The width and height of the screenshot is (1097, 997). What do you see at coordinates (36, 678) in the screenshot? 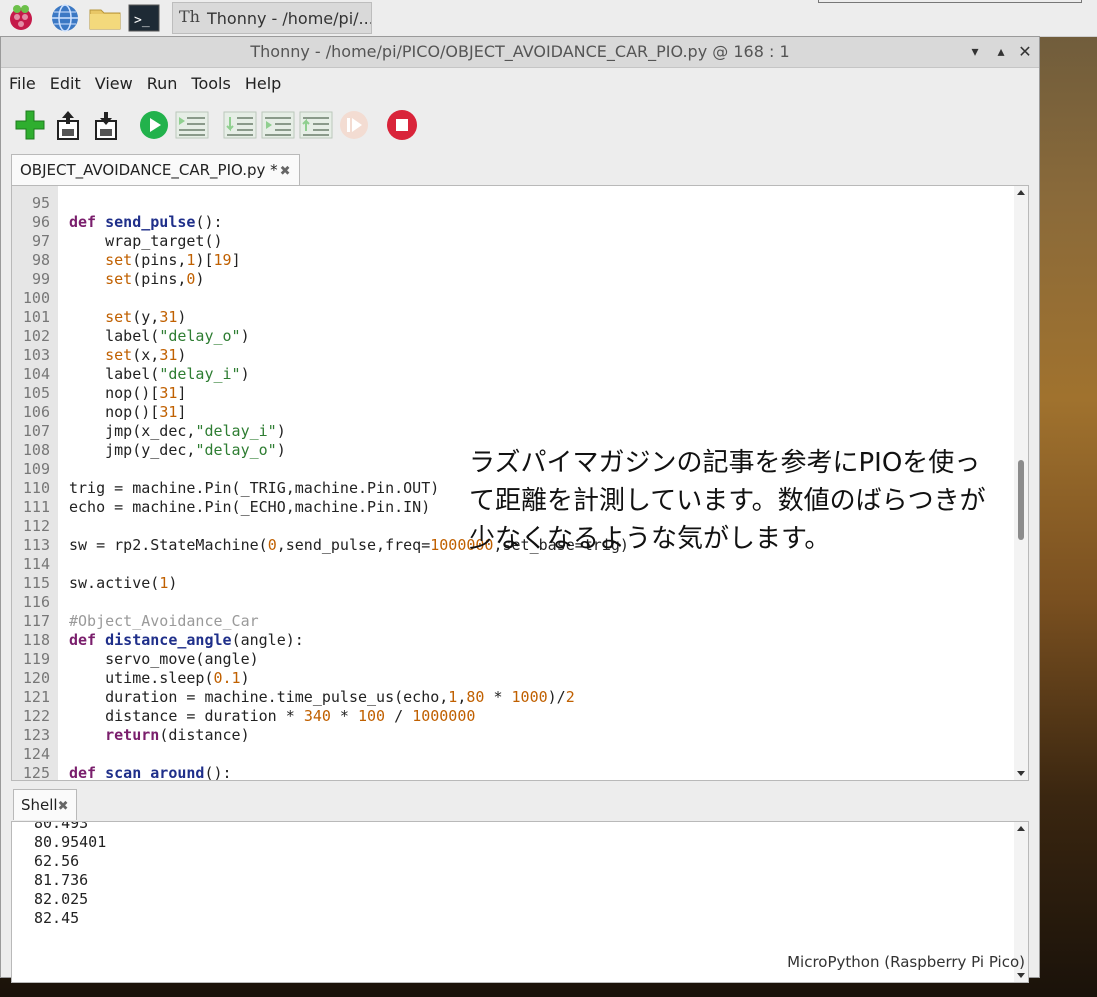
I see `line-number: 120` at bounding box center [36, 678].